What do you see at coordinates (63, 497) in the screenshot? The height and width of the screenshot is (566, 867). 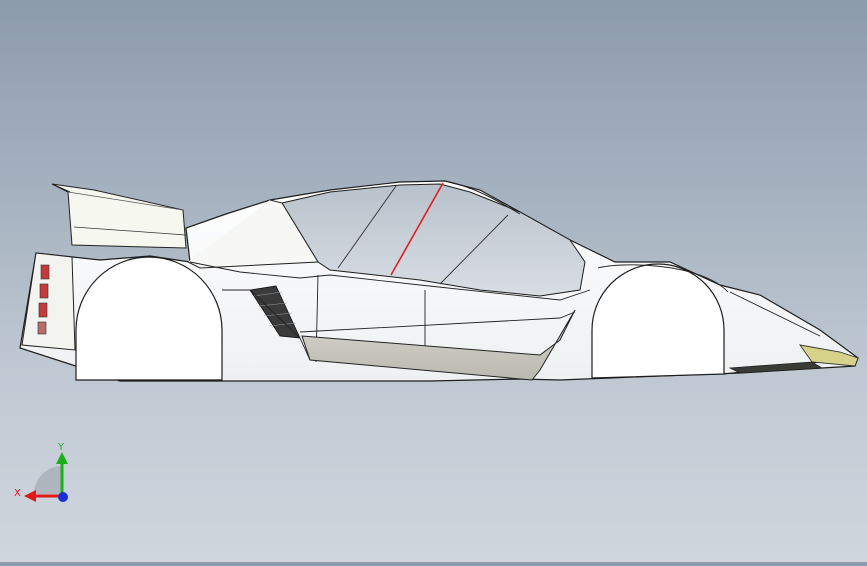 I see `z-axis-dot` at bounding box center [63, 497].